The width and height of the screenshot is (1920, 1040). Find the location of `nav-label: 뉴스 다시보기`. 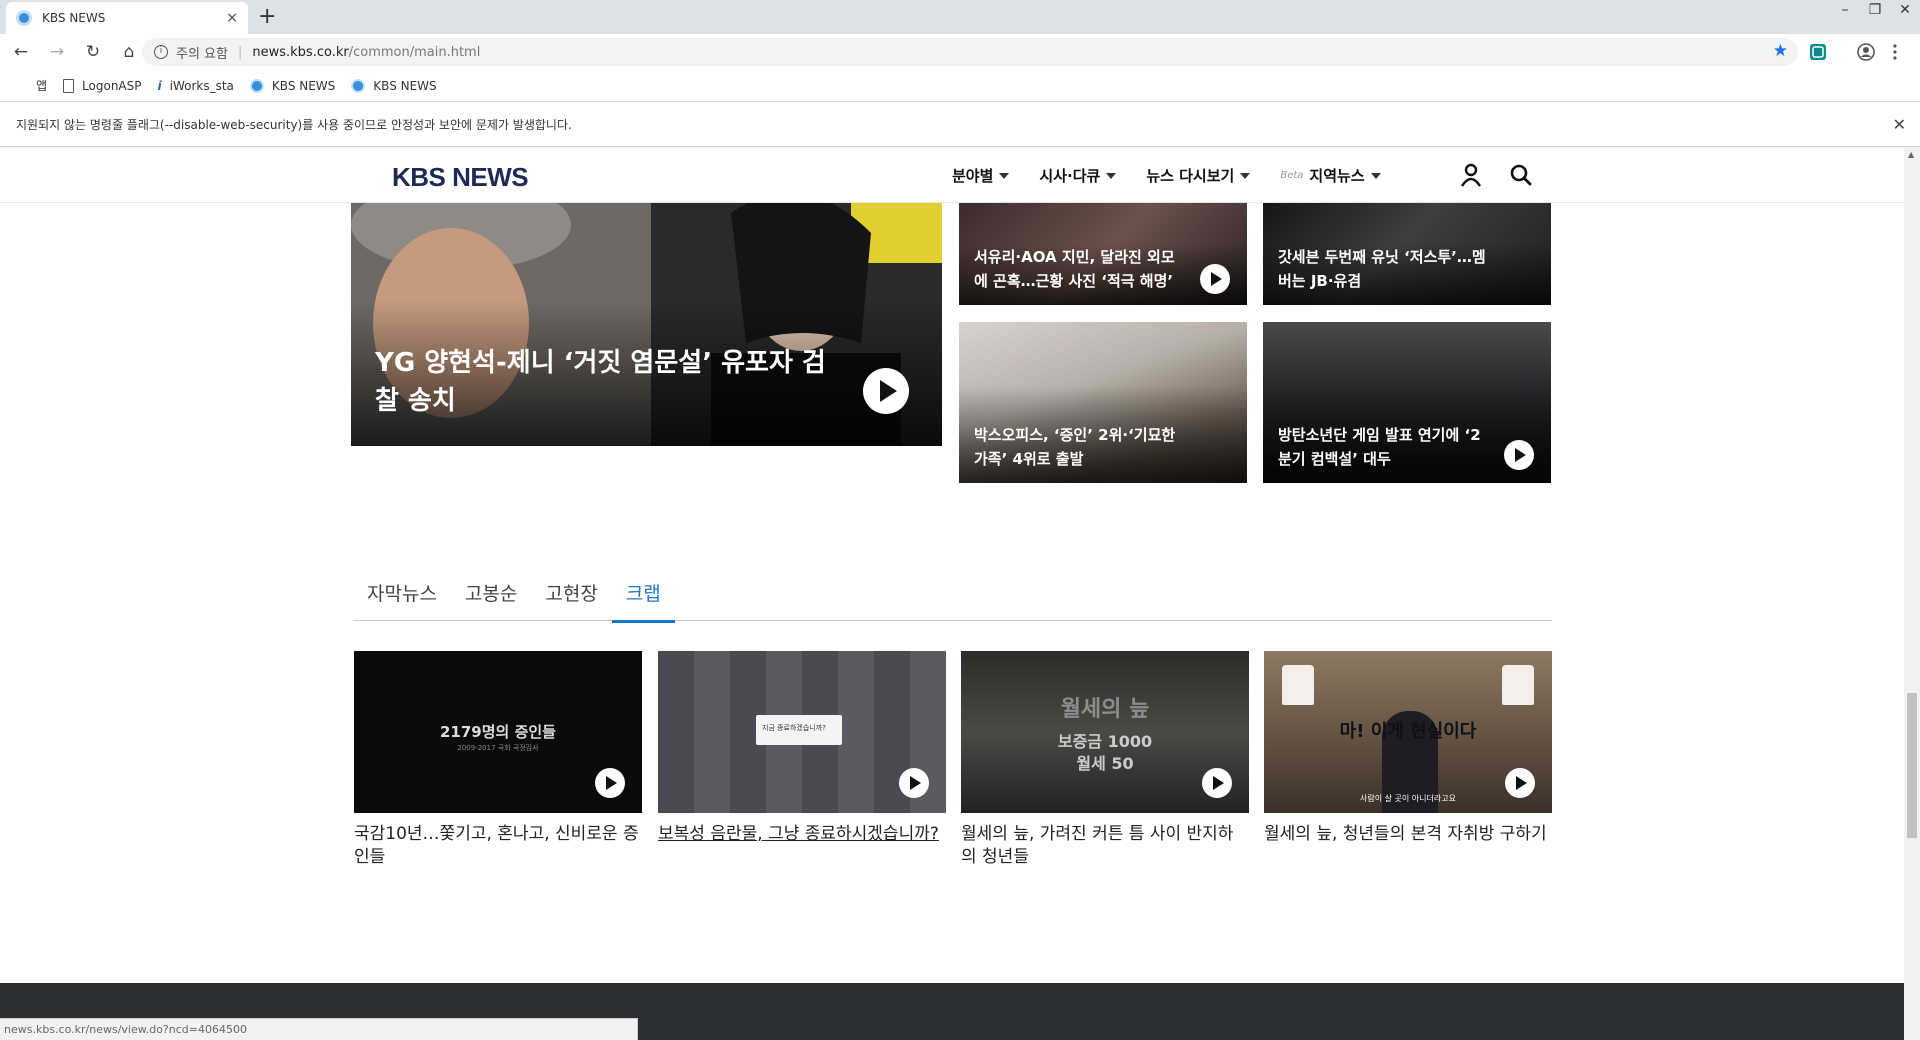

nav-label: 뉴스 다시보기 is located at coordinates (1190, 176).